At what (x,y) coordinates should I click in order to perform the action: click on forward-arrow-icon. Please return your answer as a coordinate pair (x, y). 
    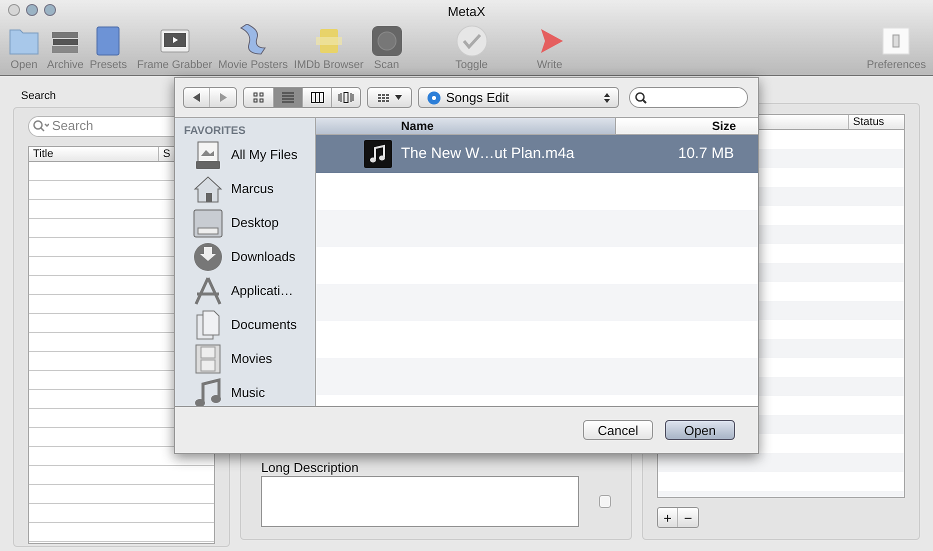
    Looking at the image, I should click on (223, 97).